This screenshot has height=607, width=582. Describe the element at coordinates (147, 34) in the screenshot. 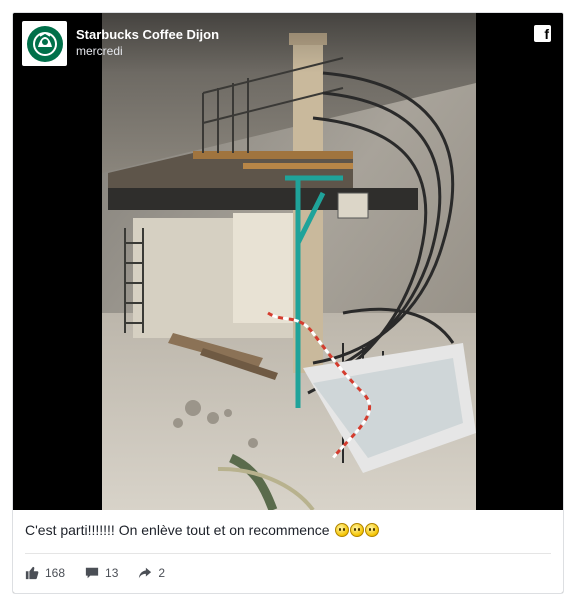

I see `page-name: Starbucks Coffee Dijon` at that location.